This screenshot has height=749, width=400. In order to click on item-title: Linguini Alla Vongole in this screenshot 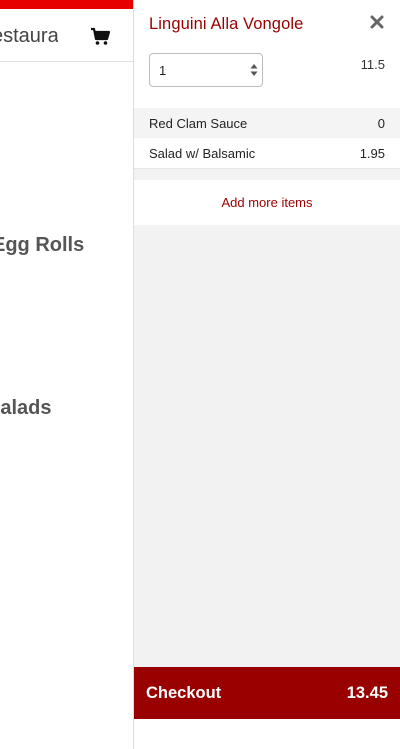, I will do `click(226, 24)`.